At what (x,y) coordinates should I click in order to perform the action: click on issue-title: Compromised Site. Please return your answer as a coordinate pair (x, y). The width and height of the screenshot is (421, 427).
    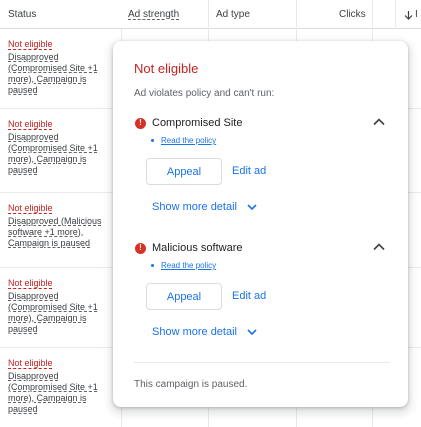
    Looking at the image, I should click on (197, 123).